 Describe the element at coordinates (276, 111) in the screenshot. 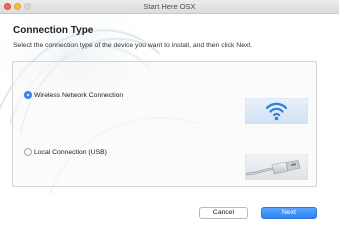

I see `wifi-icon` at that location.